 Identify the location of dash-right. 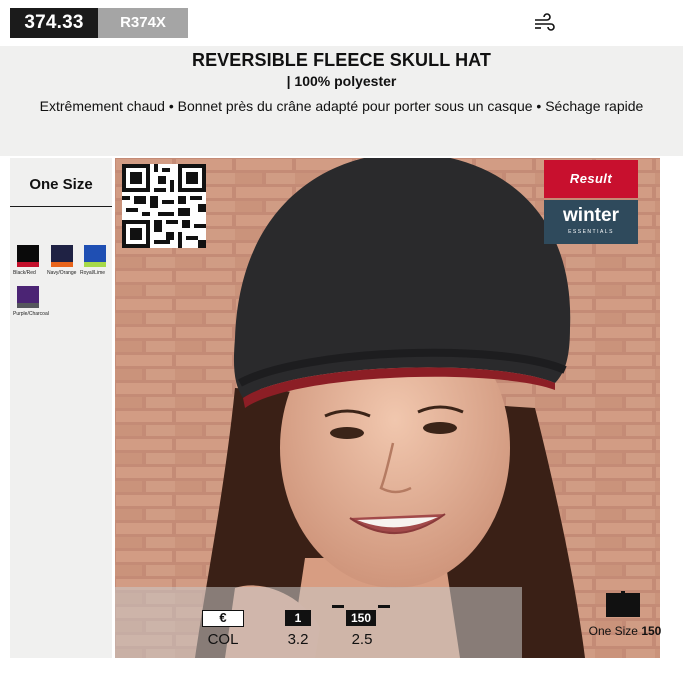
(384, 606).